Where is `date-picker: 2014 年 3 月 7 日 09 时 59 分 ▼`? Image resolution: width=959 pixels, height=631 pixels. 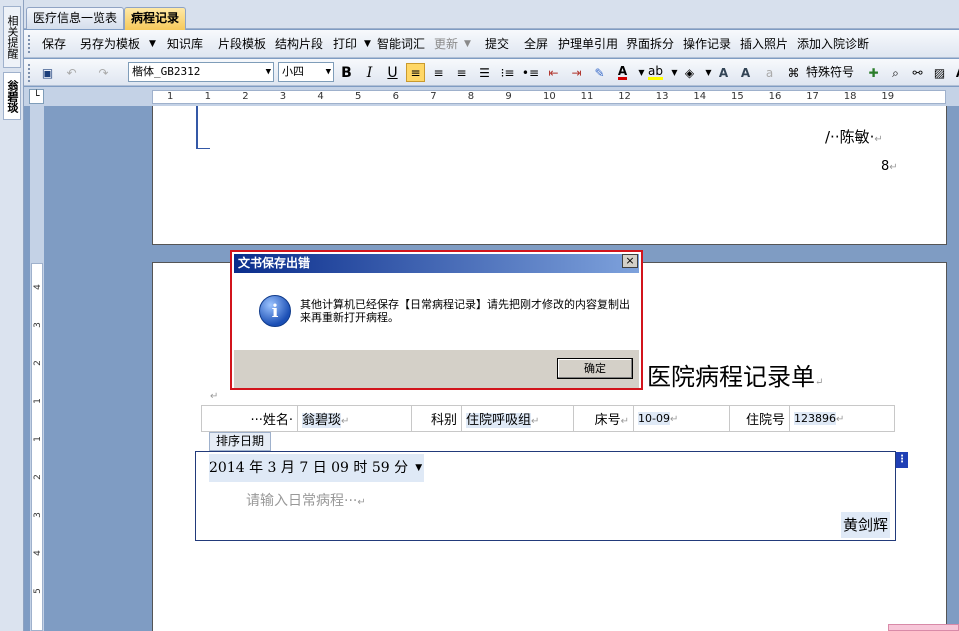 date-picker: 2014 年 3 月 7 日 09 时 59 分 ▼ is located at coordinates (317, 468).